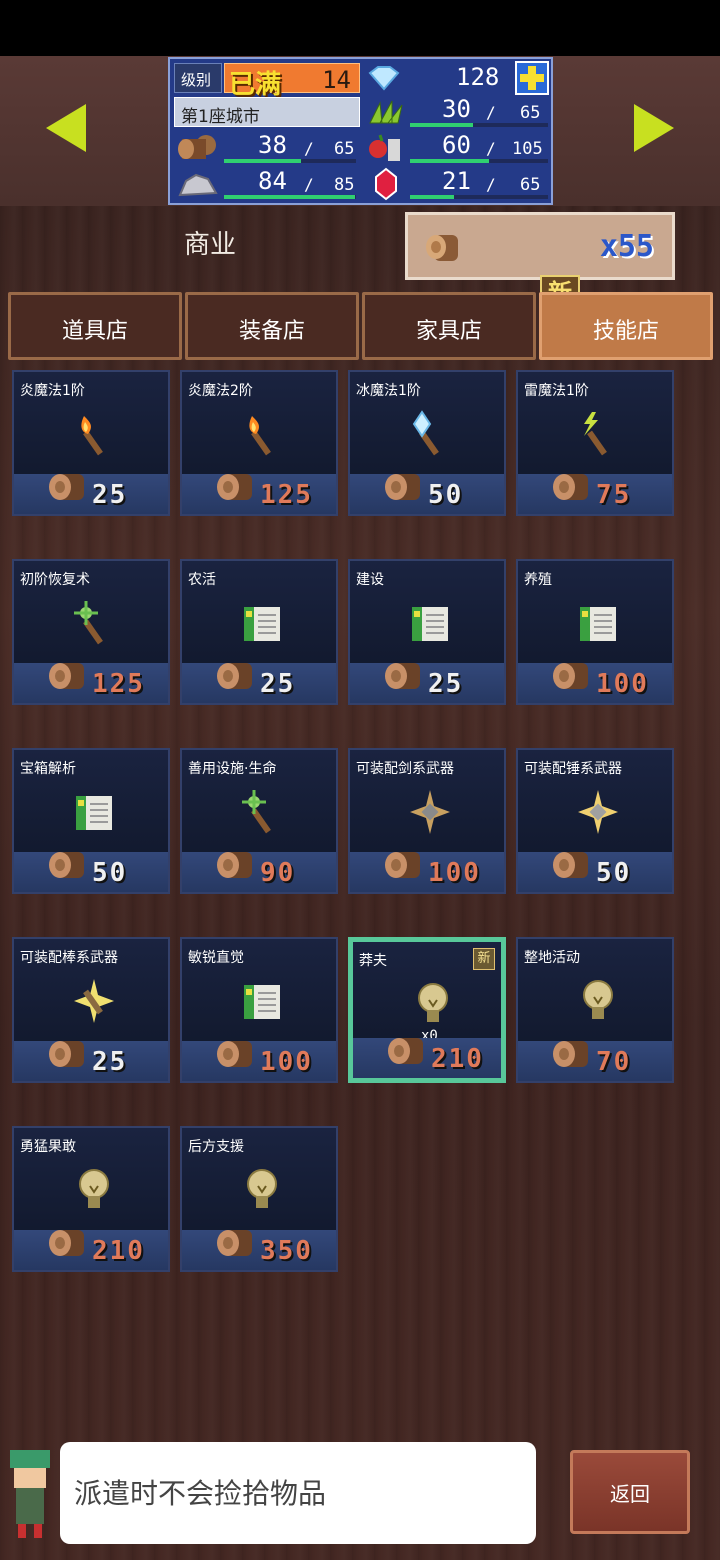  Describe the element at coordinates (427, 821) in the screenshot. I see `skill-card: 可装配剑系武器 100` at that location.